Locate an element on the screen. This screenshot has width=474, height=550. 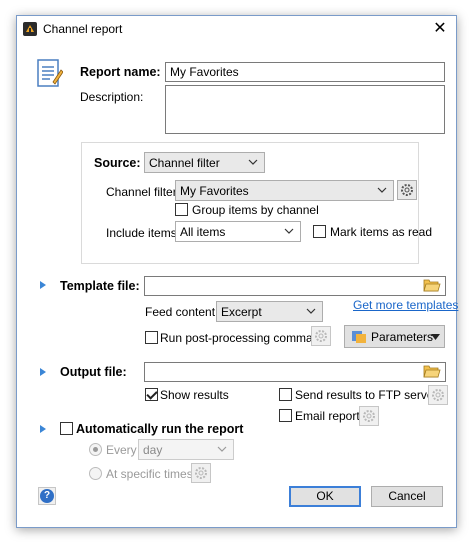
app-icon is located at coordinates (30, 29).